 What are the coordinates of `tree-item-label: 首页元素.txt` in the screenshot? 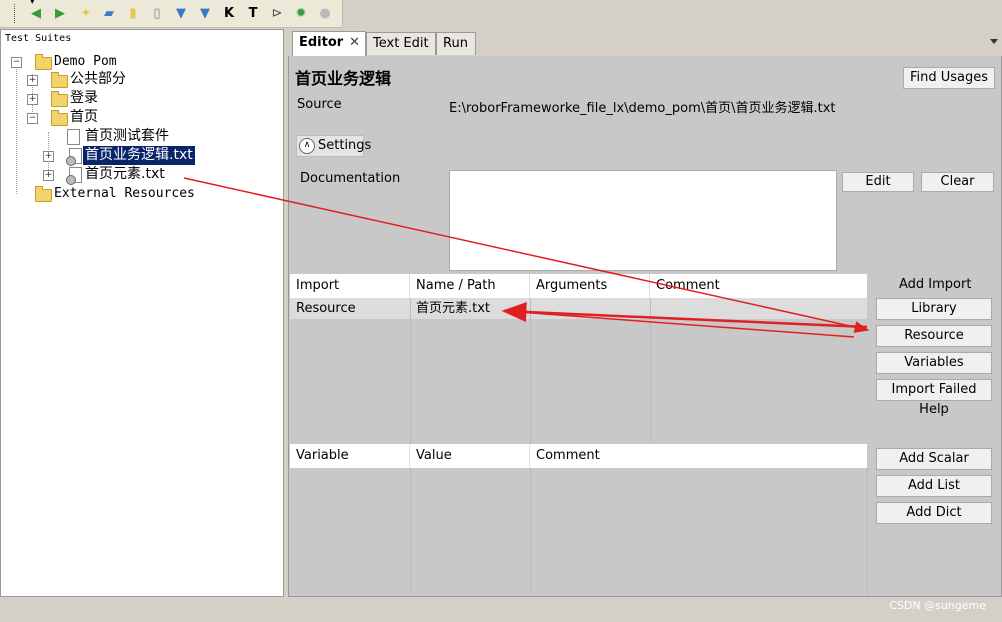 It's located at (125, 174).